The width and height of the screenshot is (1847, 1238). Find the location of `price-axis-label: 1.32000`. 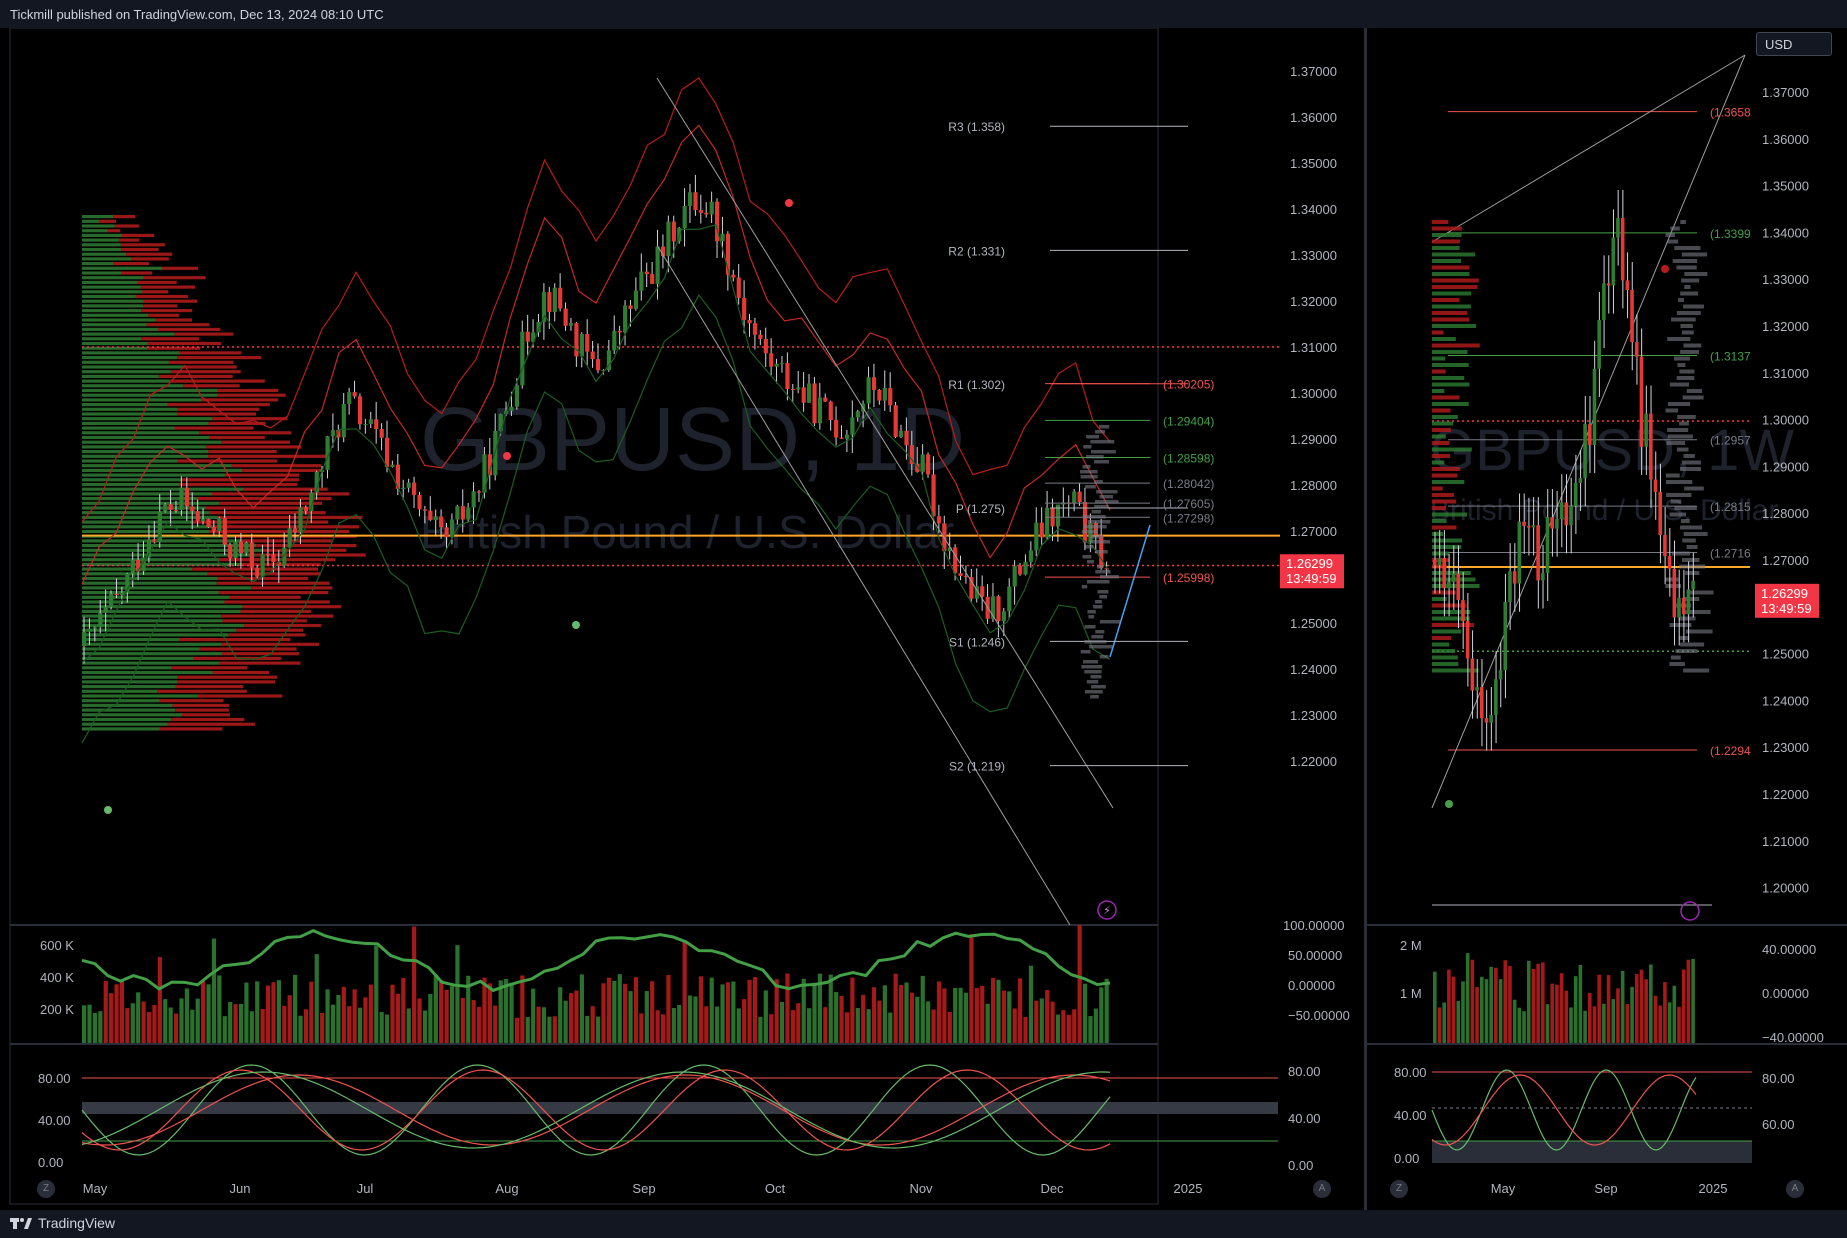

price-axis-label: 1.32000 is located at coordinates (1313, 301).